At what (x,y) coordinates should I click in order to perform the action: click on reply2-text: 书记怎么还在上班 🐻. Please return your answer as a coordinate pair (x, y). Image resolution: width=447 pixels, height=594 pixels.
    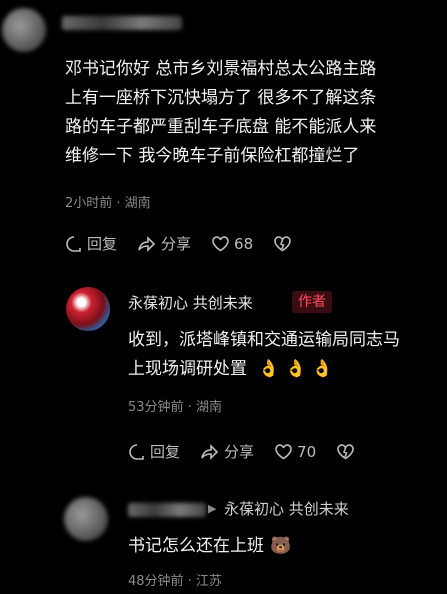
    Looking at the image, I should click on (285, 546).